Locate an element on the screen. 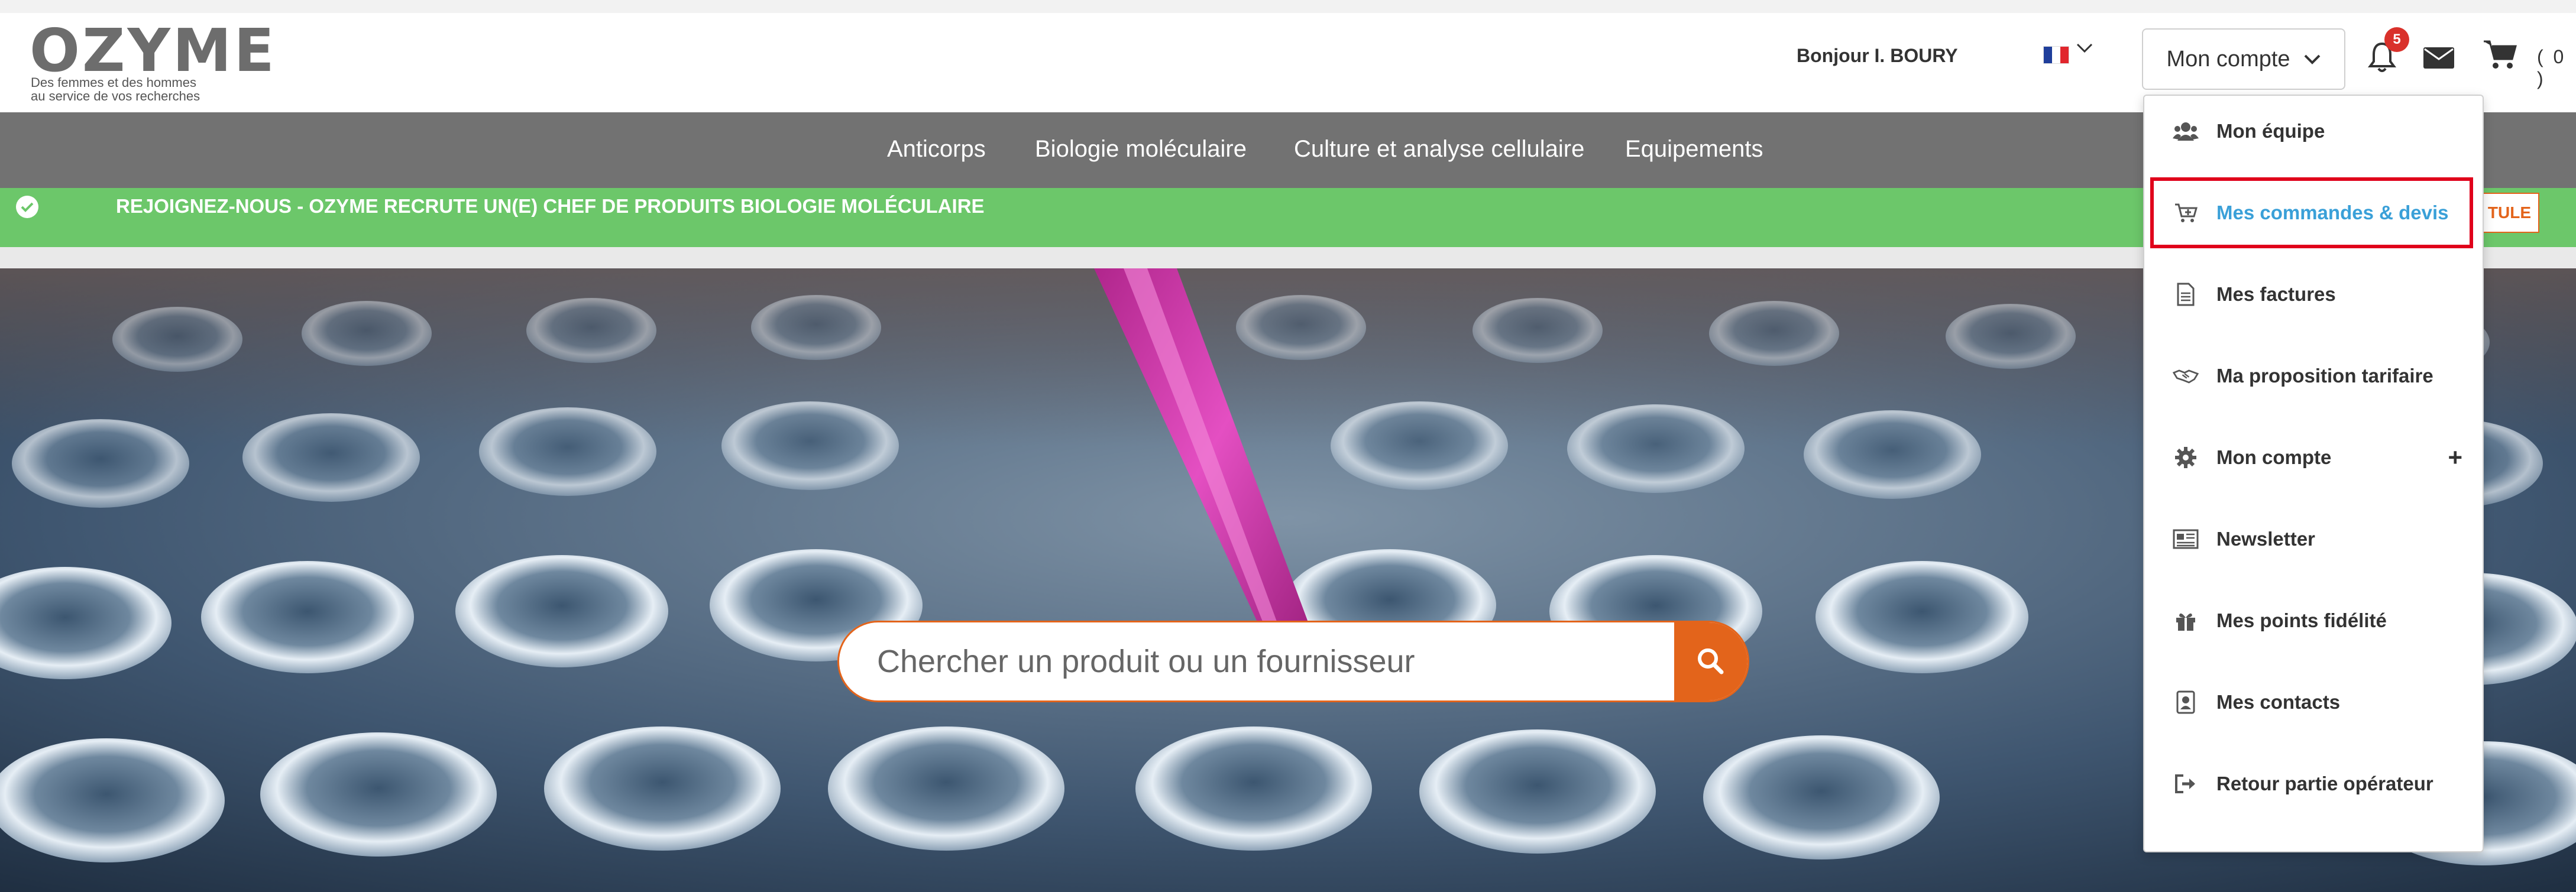 This screenshot has width=2576, height=892. expand-plus-icon: + is located at coordinates (2455, 457).